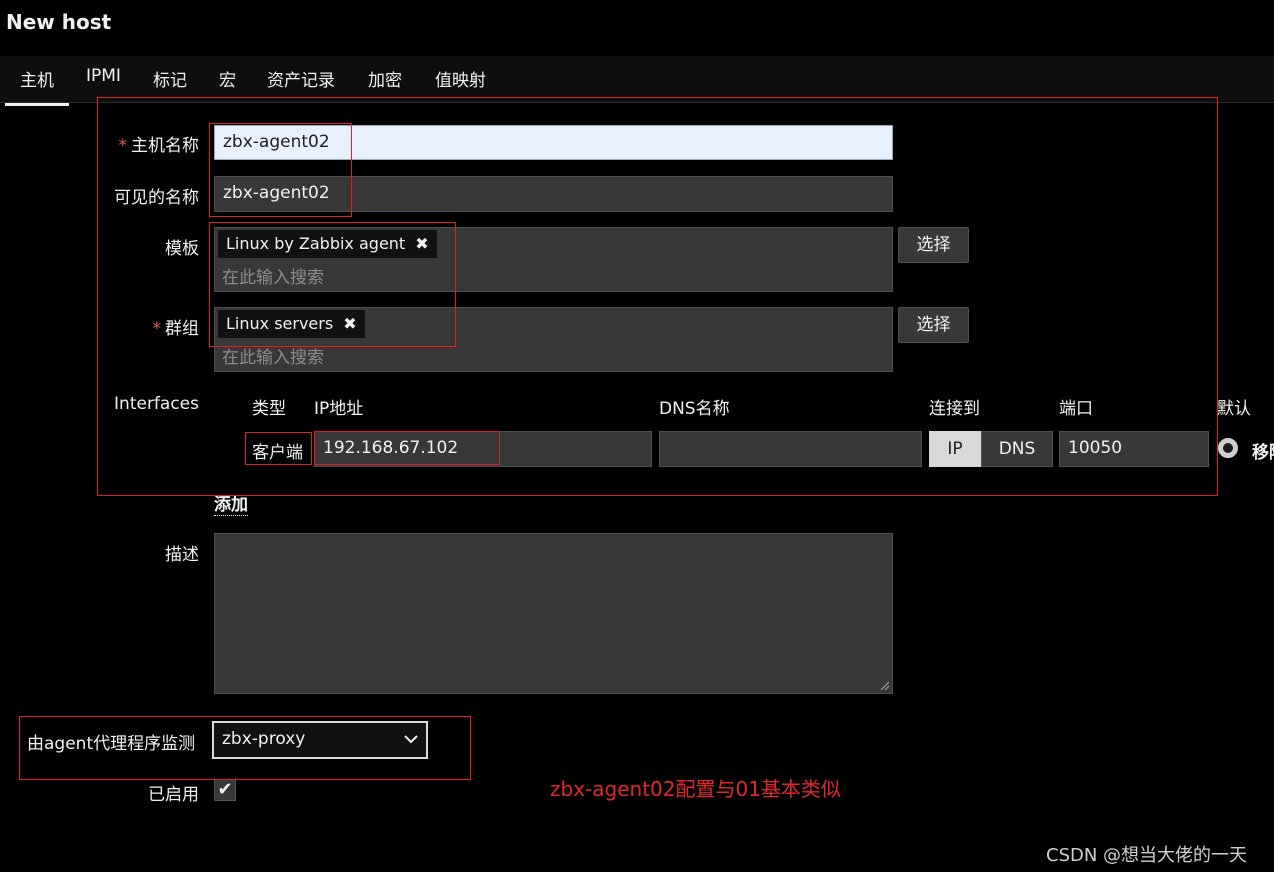 This screenshot has height=872, width=1274. I want to click on templates-label: 模板, so click(182, 249).